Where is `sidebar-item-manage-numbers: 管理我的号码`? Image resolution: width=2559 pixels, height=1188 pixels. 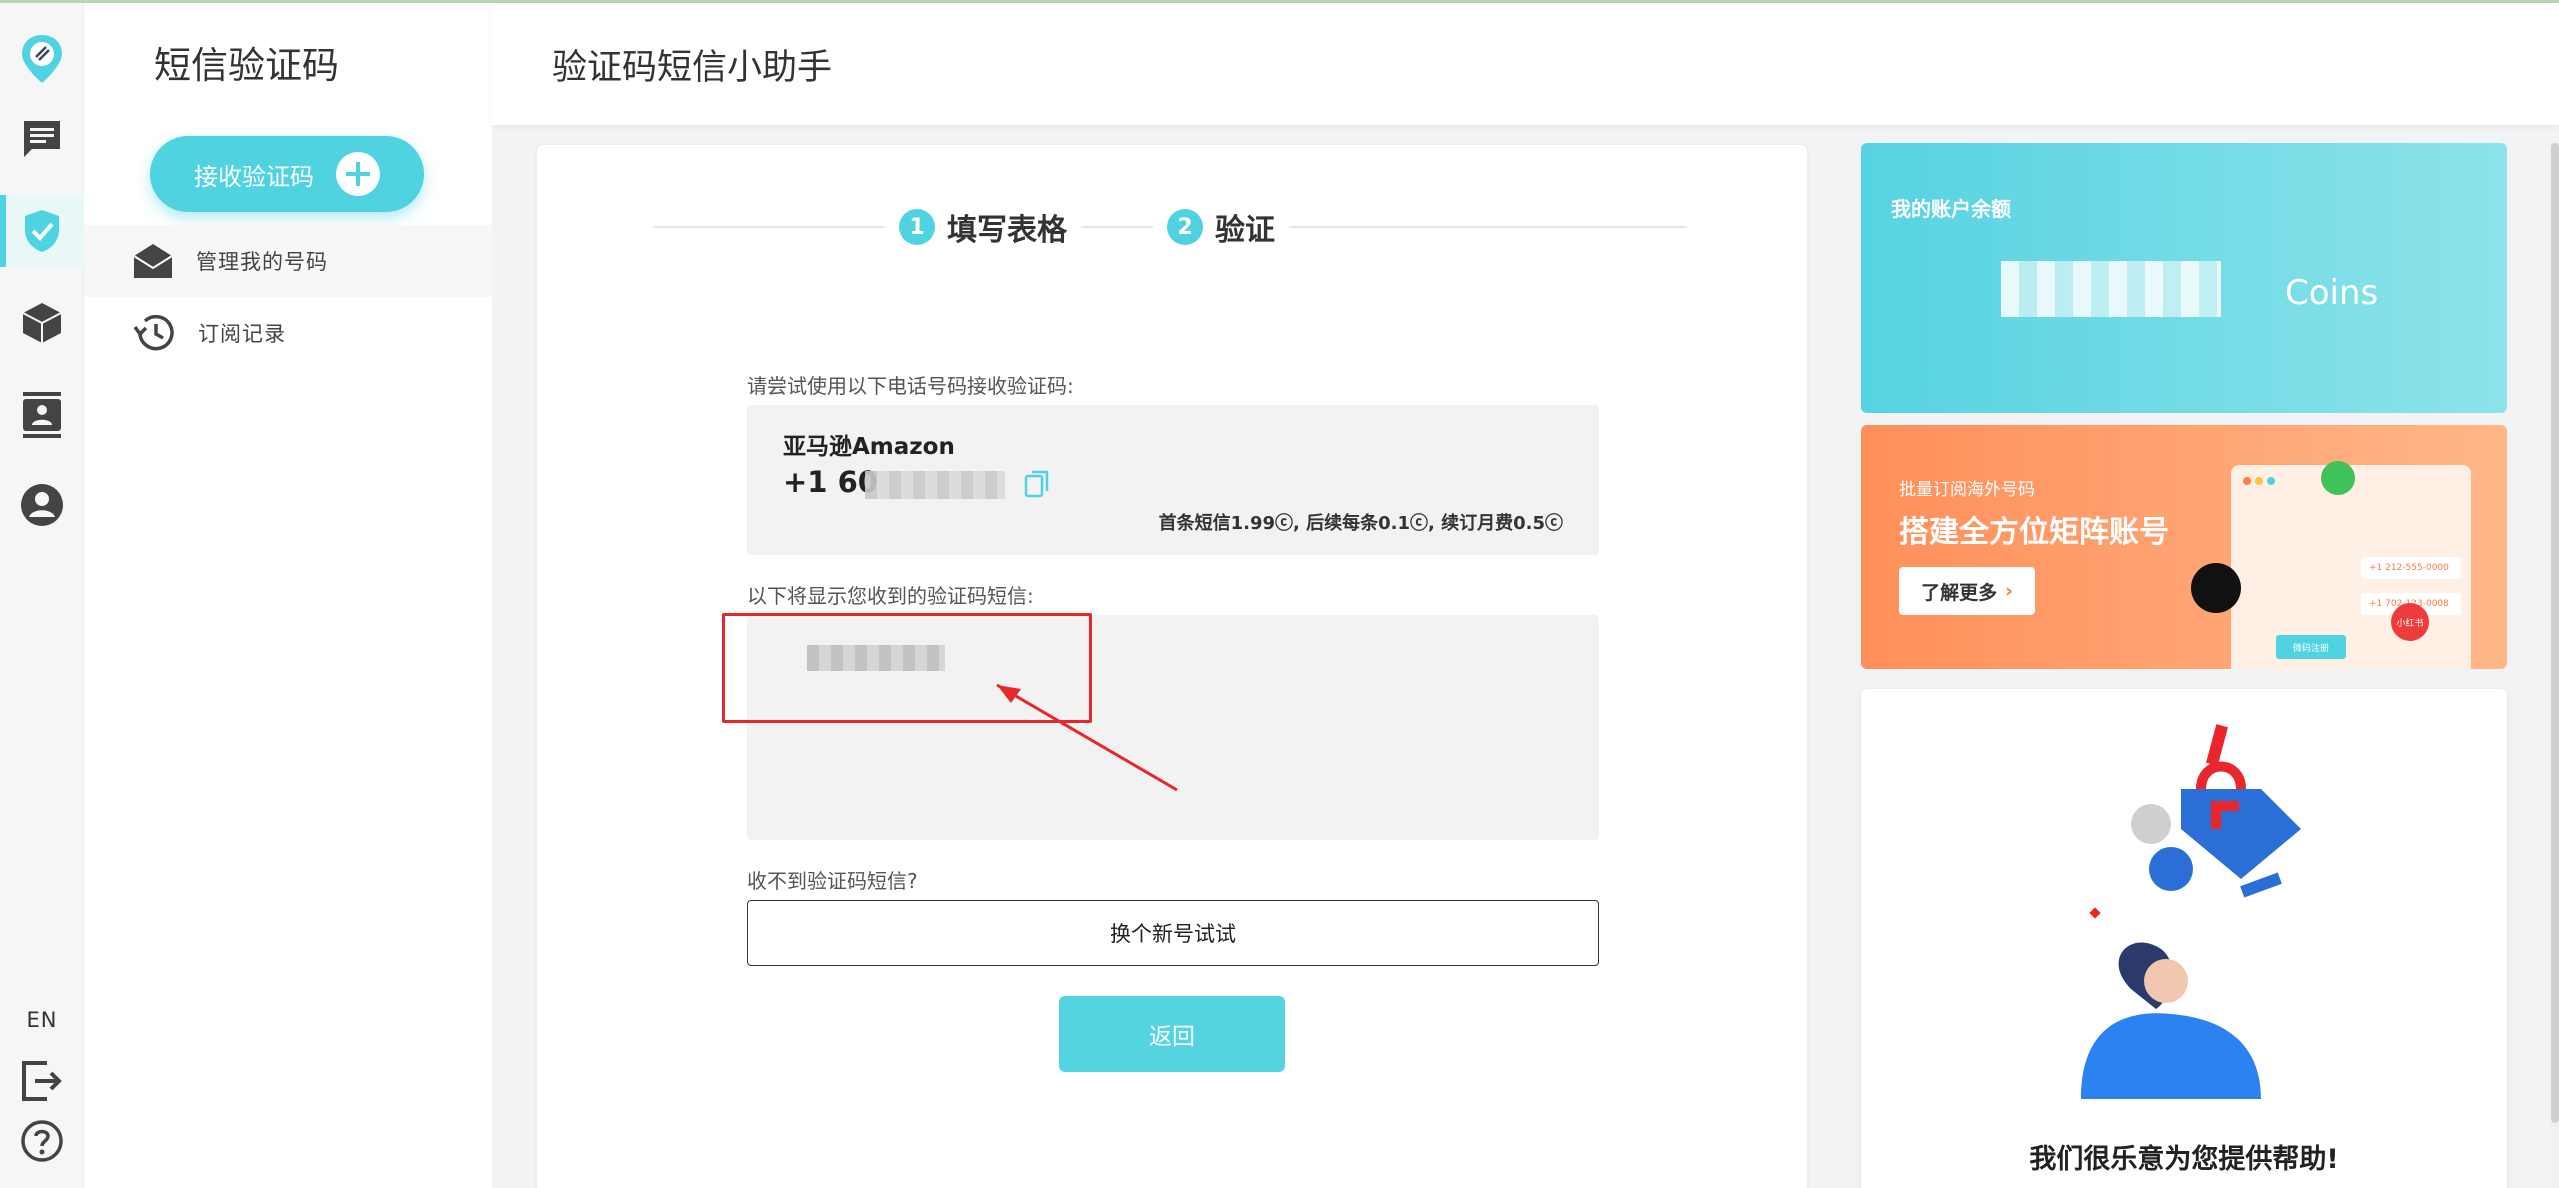
sidebar-item-manage-numbers: 管理我的号码 is located at coordinates (288, 261).